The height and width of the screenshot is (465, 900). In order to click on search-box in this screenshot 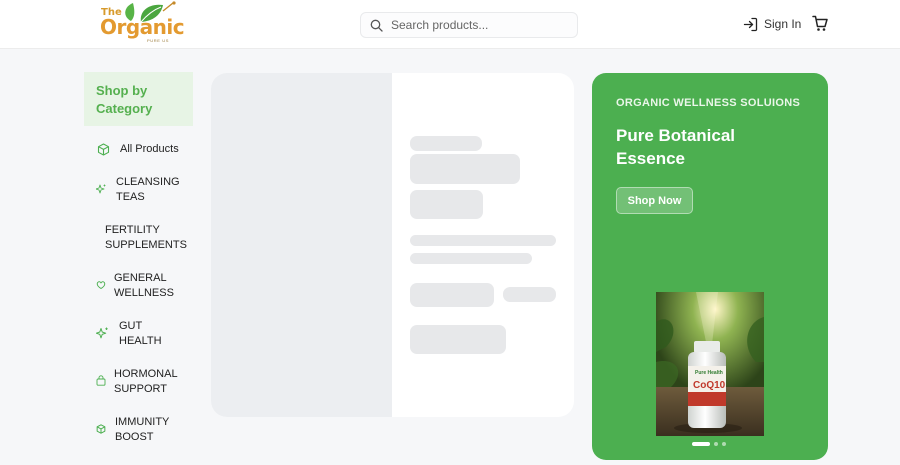, I will do `click(469, 25)`.